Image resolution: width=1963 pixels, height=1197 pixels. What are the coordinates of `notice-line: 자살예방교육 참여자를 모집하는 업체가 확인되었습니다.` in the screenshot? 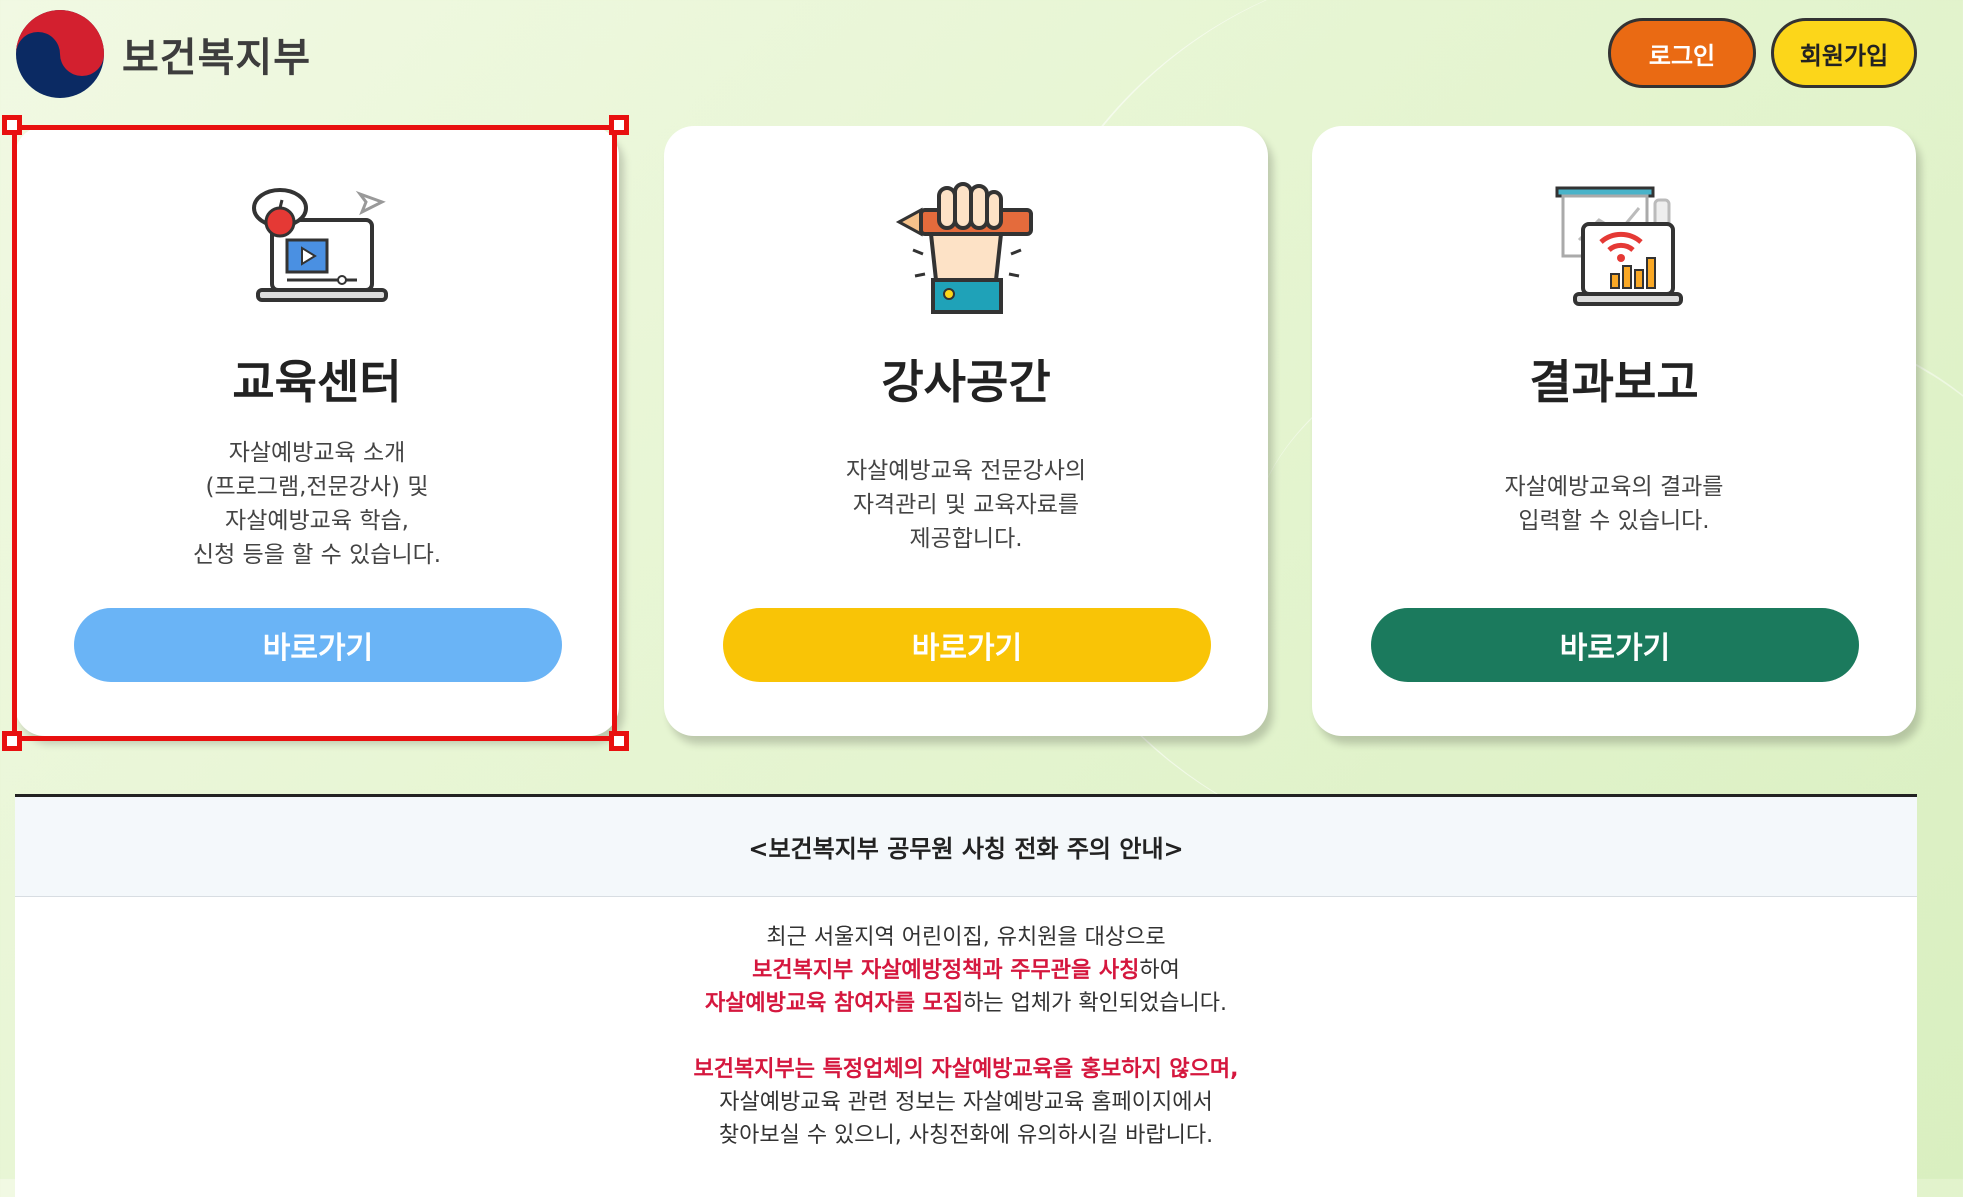 It's located at (966, 1003).